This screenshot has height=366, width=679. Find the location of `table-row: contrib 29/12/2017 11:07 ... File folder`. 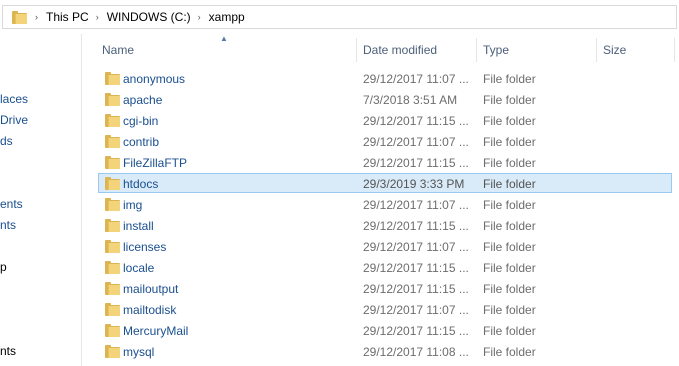

table-row: contrib 29/12/2017 11:07 ... File folder is located at coordinates (385, 141).